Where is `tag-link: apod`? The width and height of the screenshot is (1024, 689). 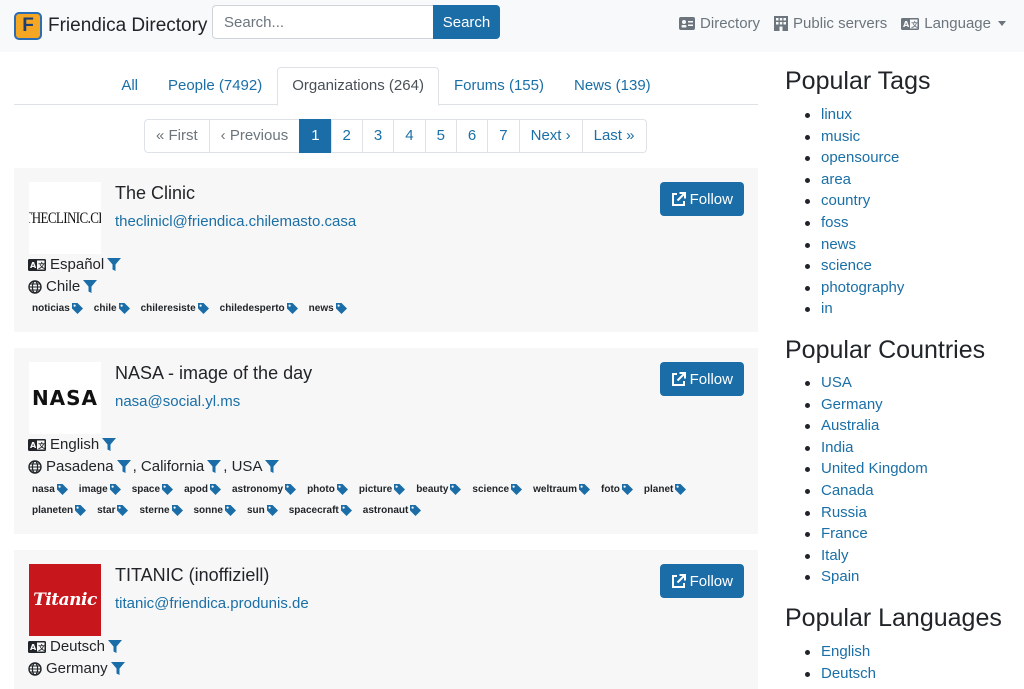 tag-link: apod is located at coordinates (202, 489).